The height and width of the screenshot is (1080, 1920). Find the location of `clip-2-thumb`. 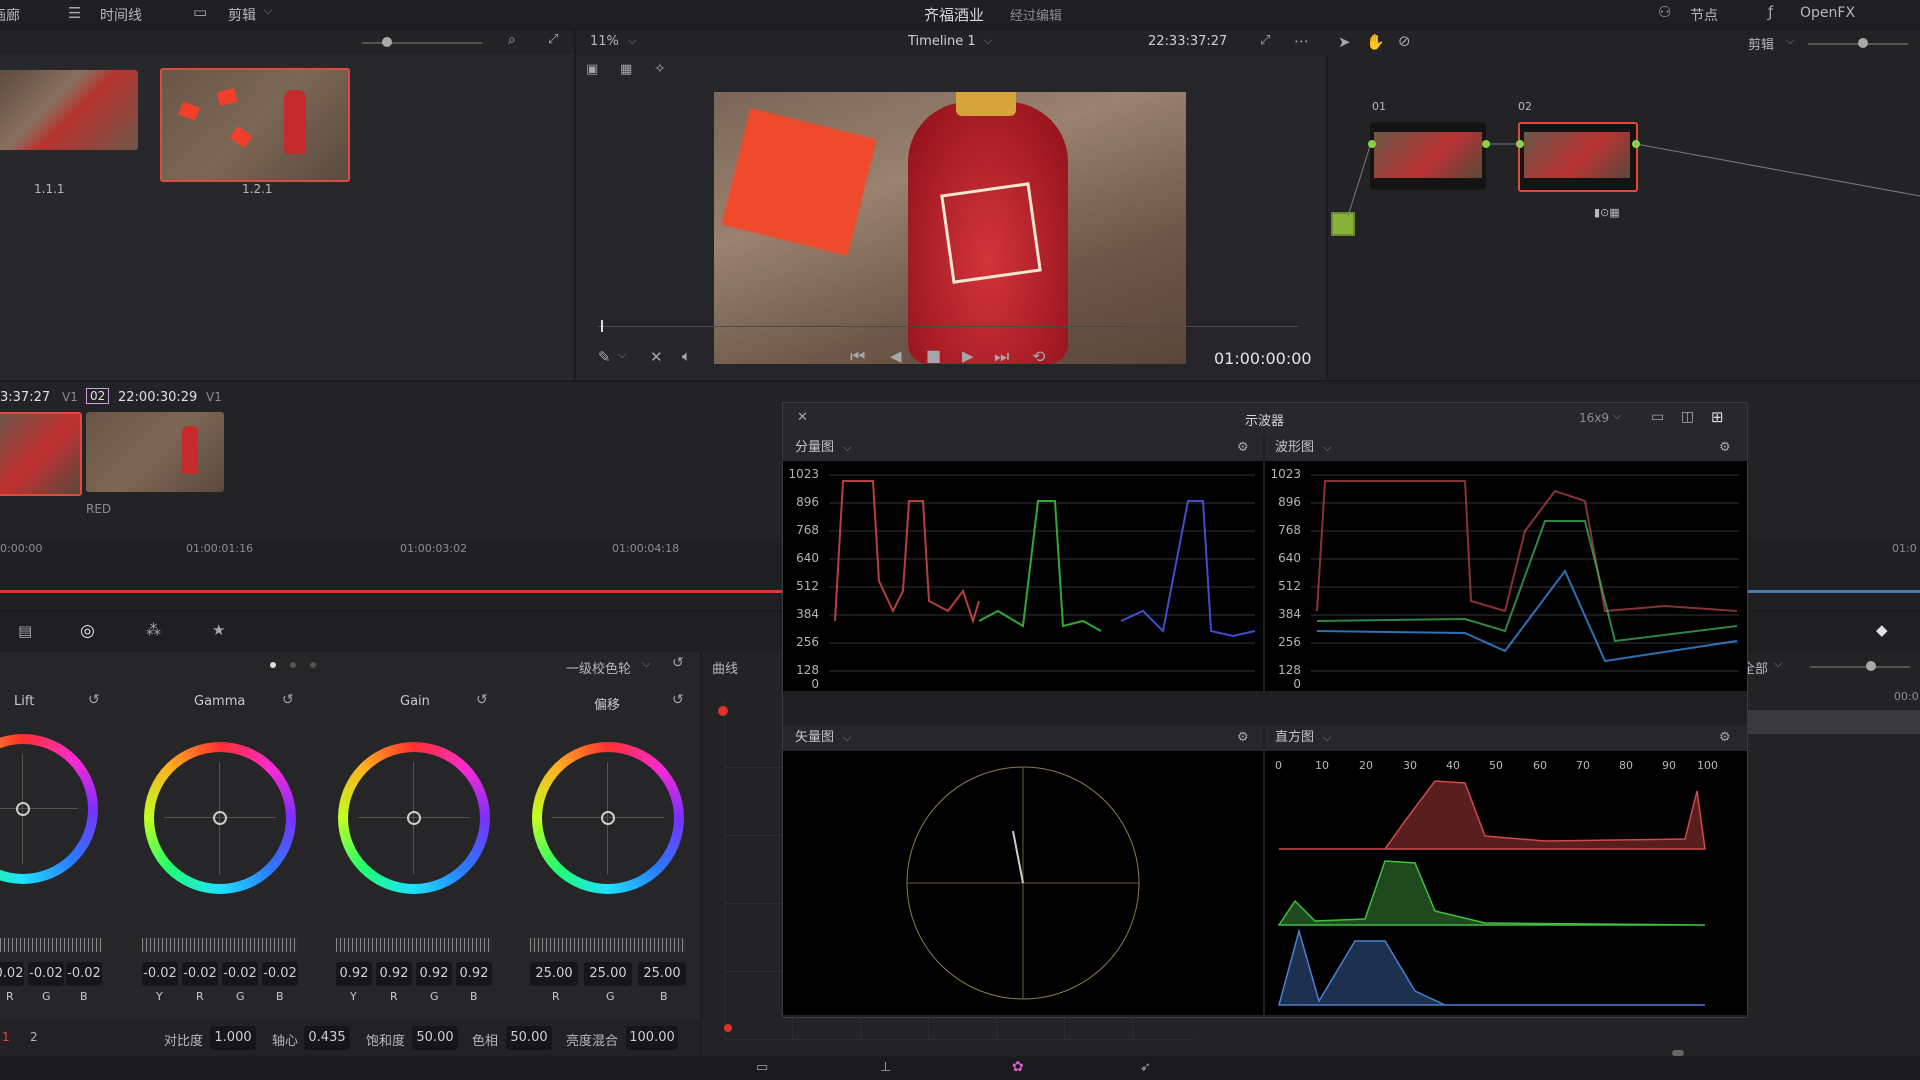

clip-2-thumb is located at coordinates (155, 452).